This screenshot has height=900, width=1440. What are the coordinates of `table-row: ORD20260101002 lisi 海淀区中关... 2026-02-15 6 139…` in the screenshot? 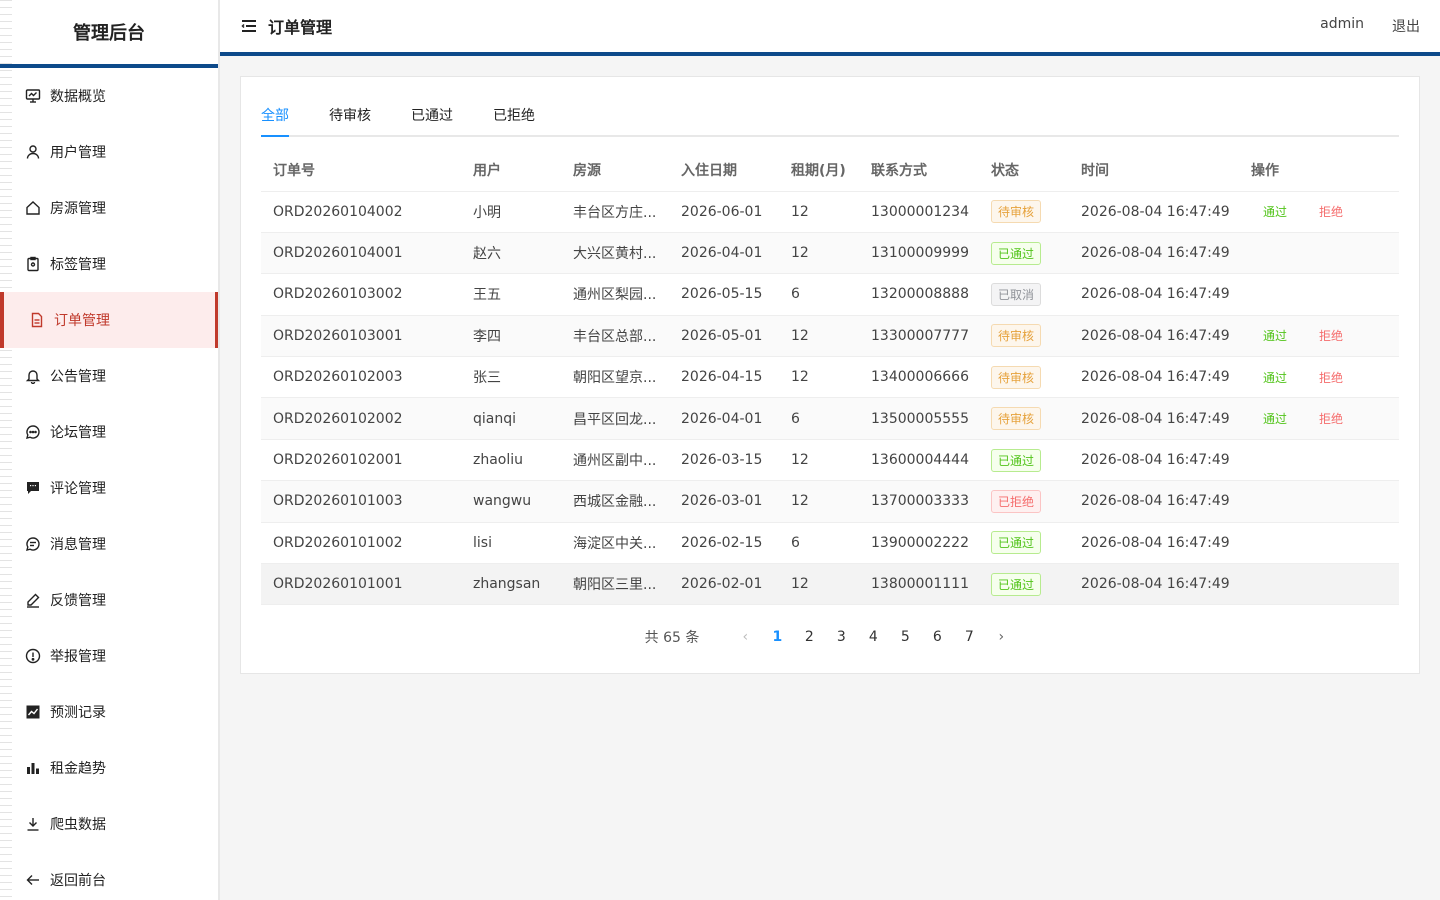 It's located at (830, 543).